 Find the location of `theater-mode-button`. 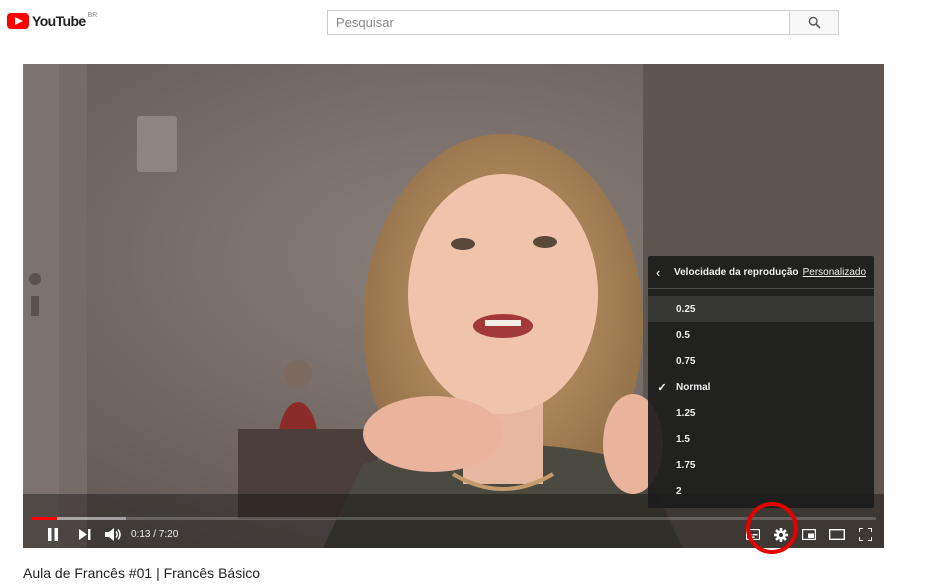

theater-mode-button is located at coordinates (837, 534).